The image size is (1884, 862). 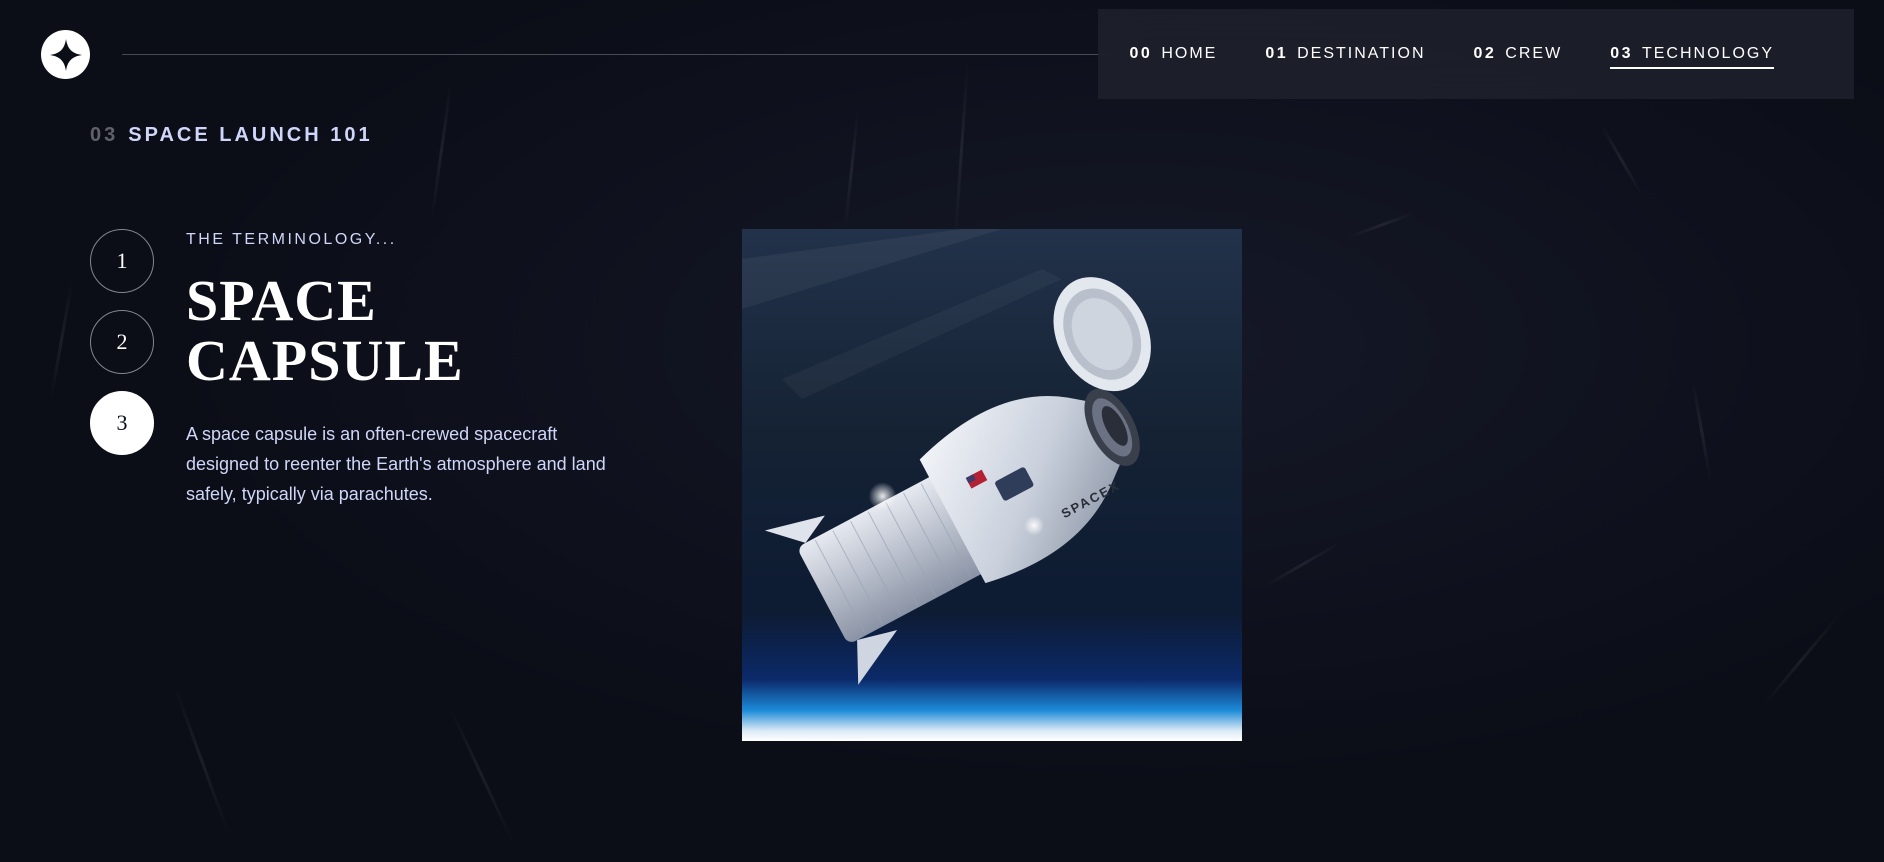 What do you see at coordinates (122, 261) in the screenshot?
I see `step-button-1: 1` at bounding box center [122, 261].